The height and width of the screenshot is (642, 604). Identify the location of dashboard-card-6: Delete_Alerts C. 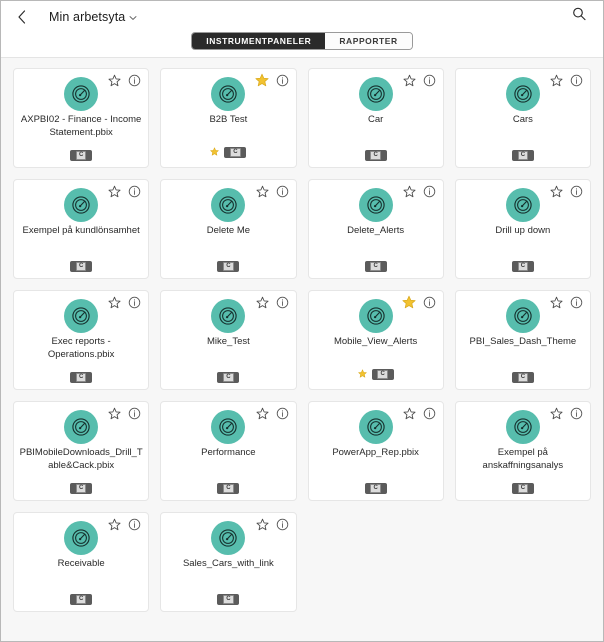
(375, 229).